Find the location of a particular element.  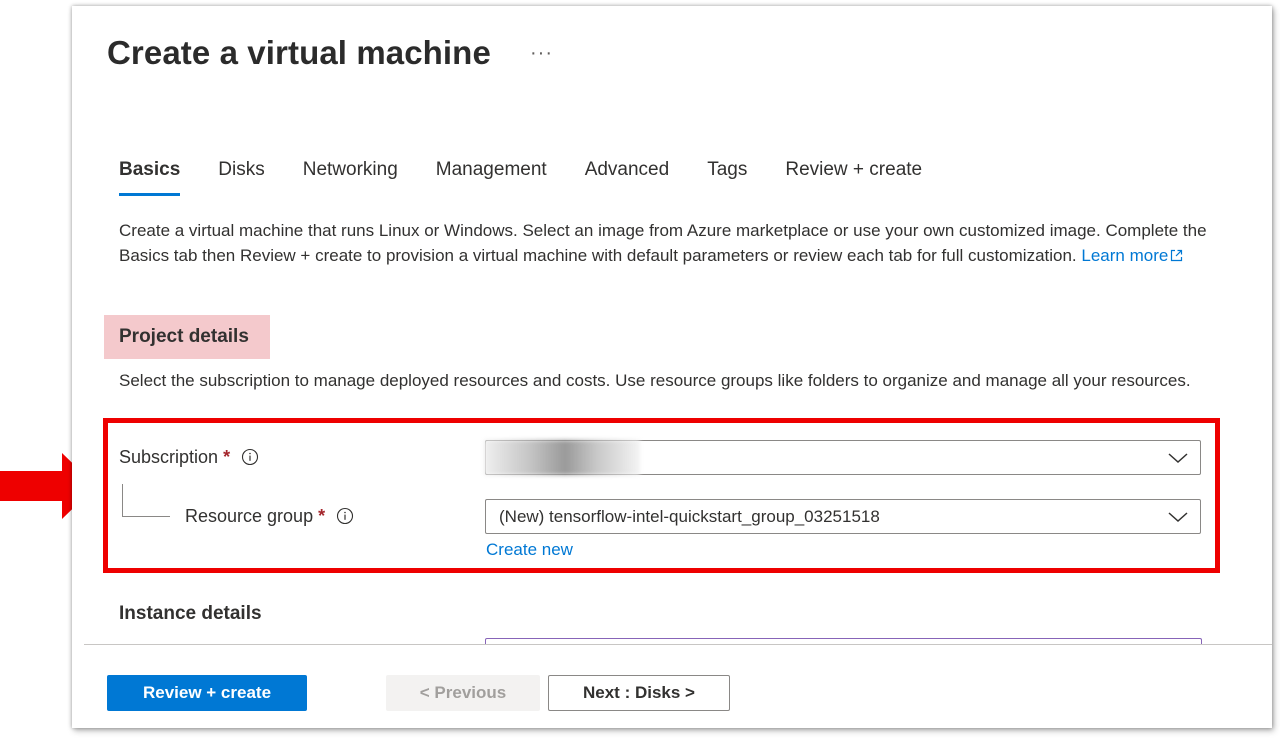

tab-basics: Basics is located at coordinates (150, 176).